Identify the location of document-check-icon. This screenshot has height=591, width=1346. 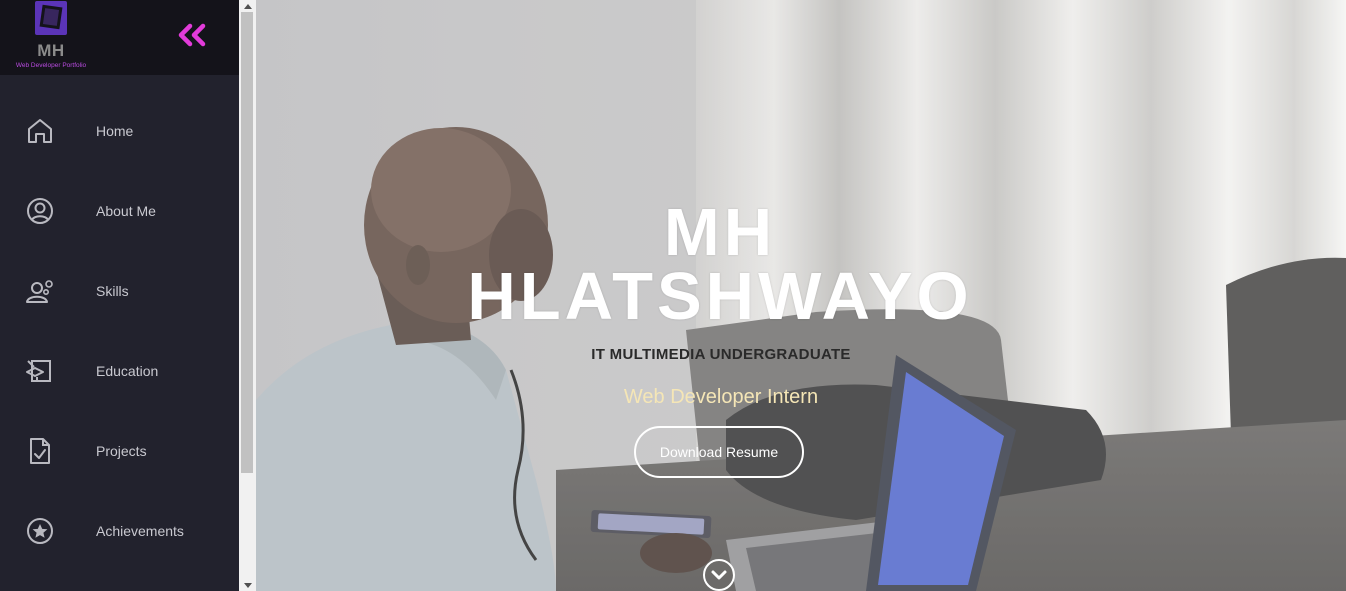
(40, 451).